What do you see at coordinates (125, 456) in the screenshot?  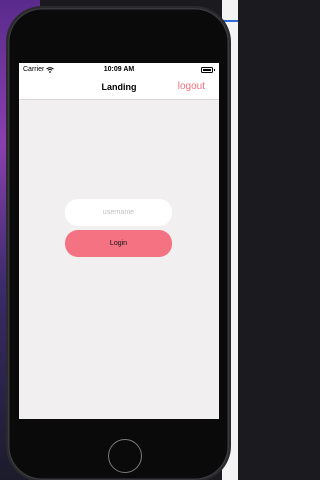 I see `home-button` at bounding box center [125, 456].